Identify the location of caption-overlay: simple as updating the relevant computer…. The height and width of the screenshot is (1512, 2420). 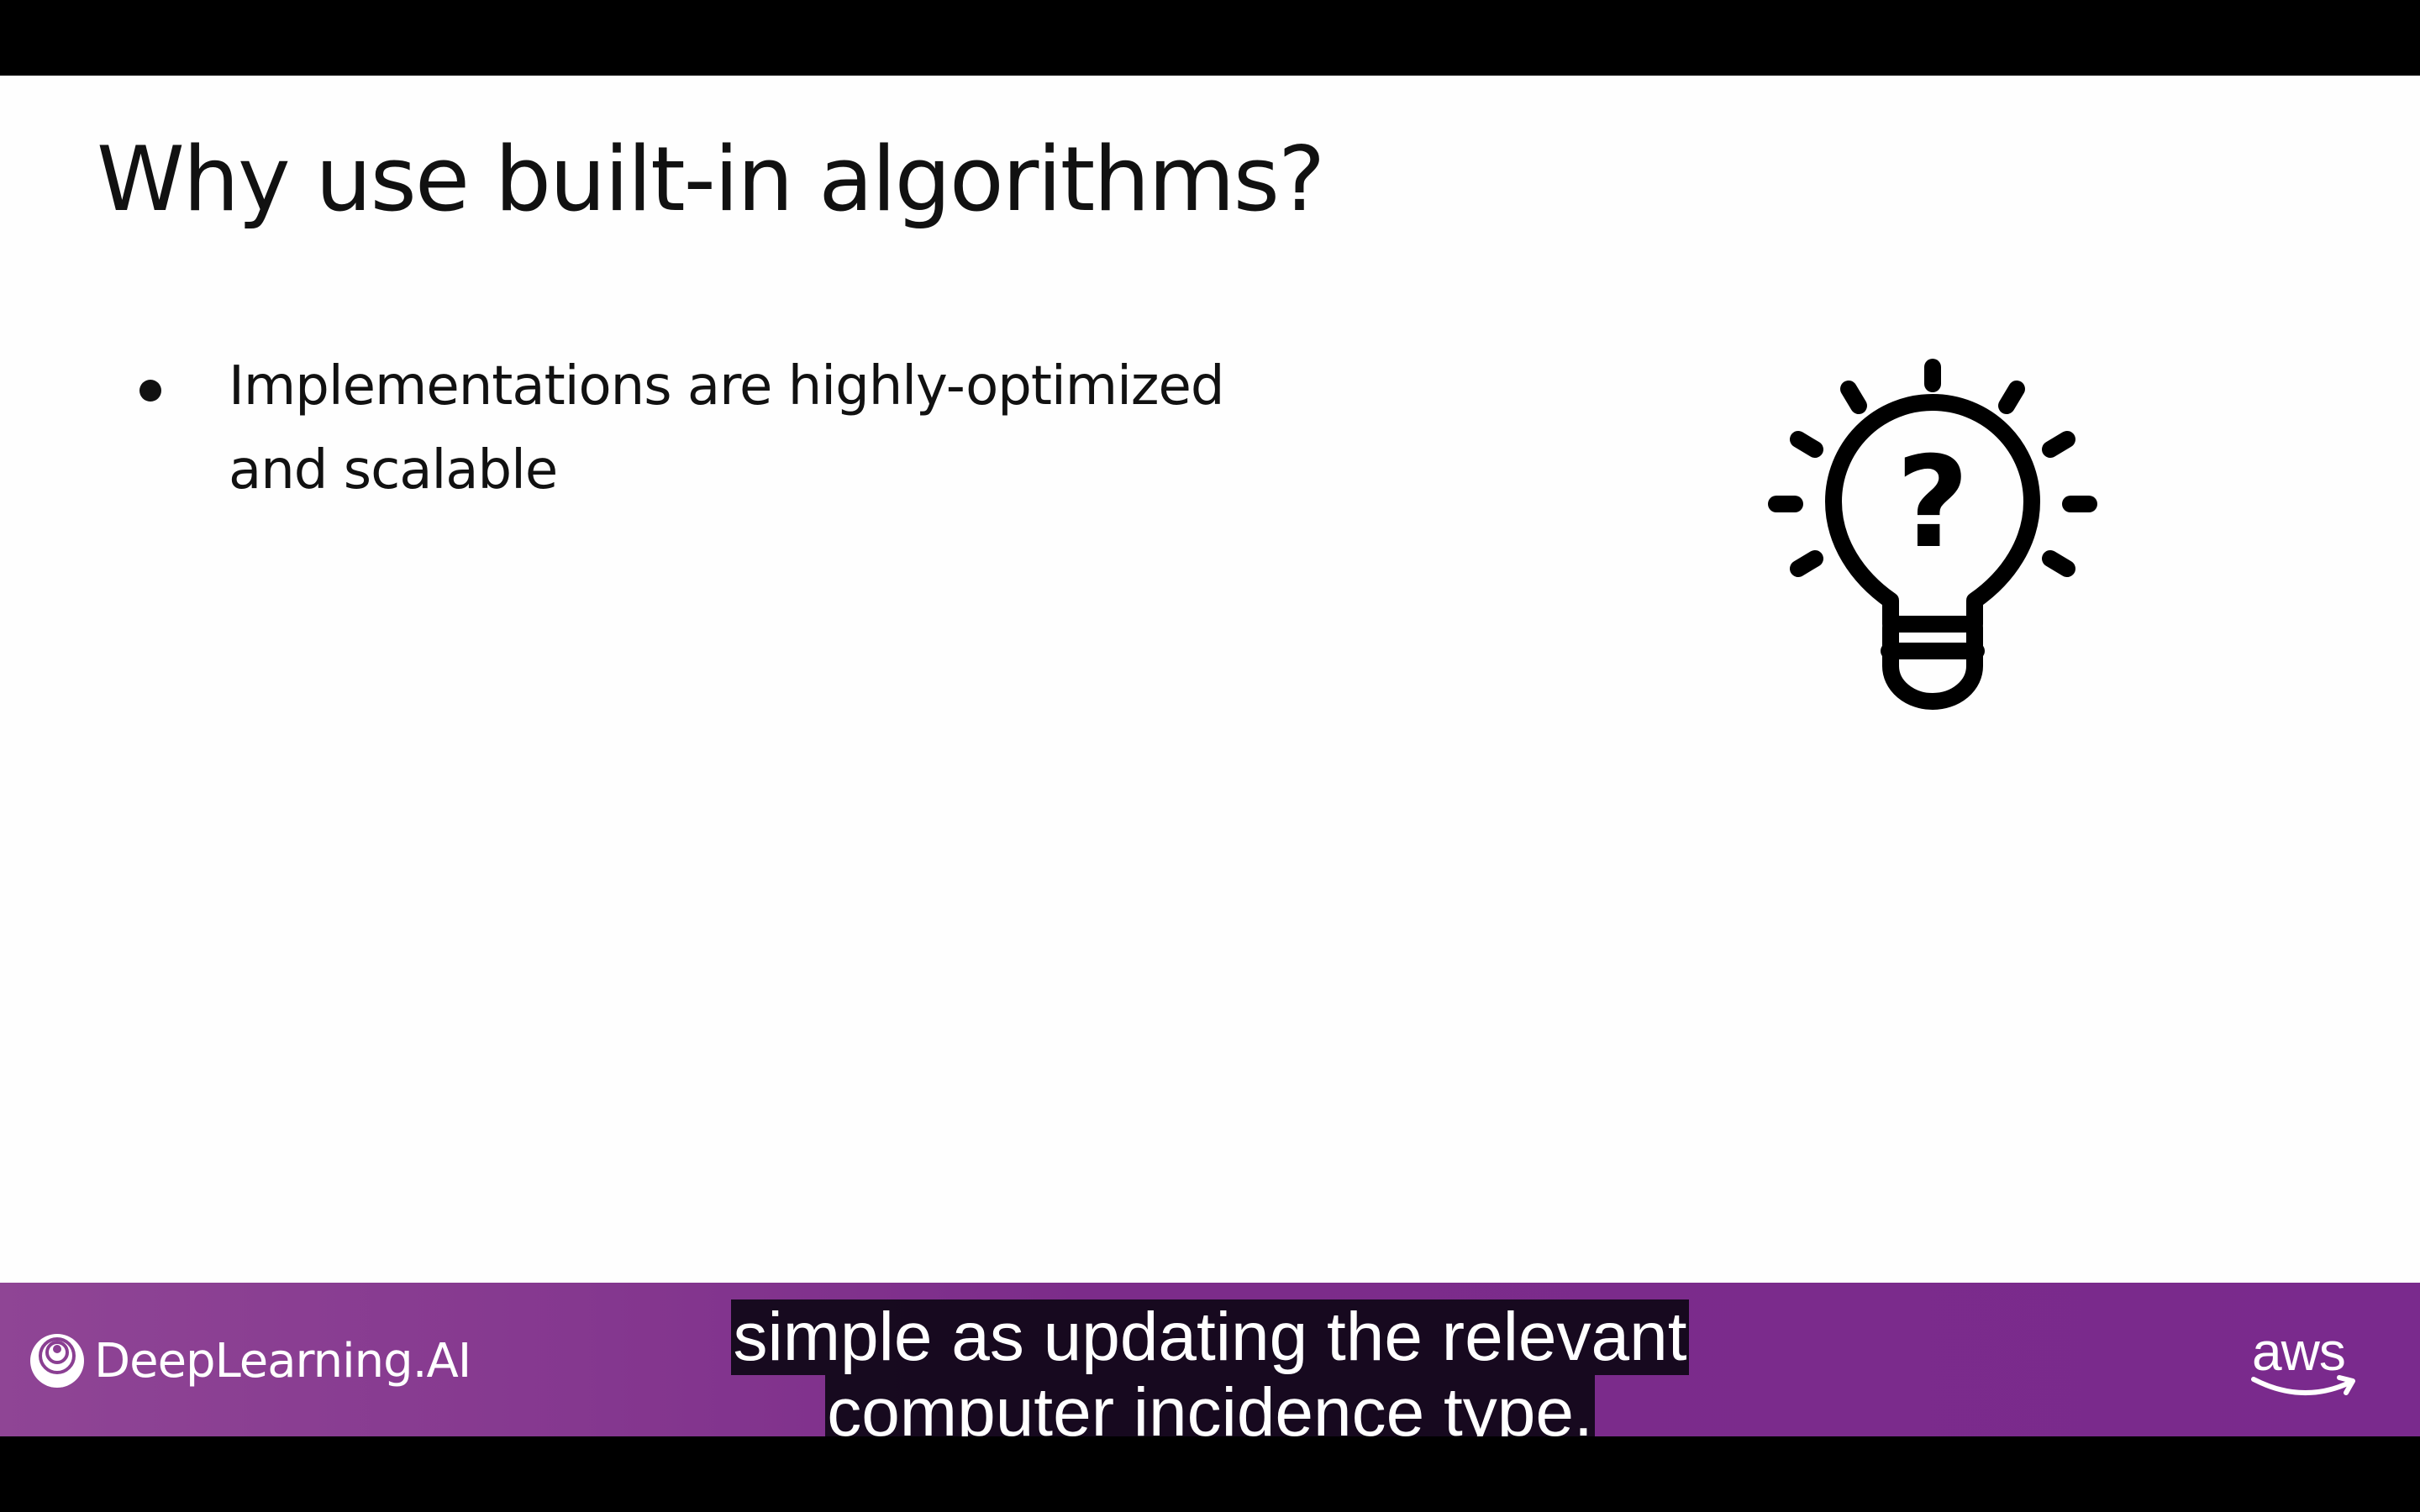
(1210, 1375).